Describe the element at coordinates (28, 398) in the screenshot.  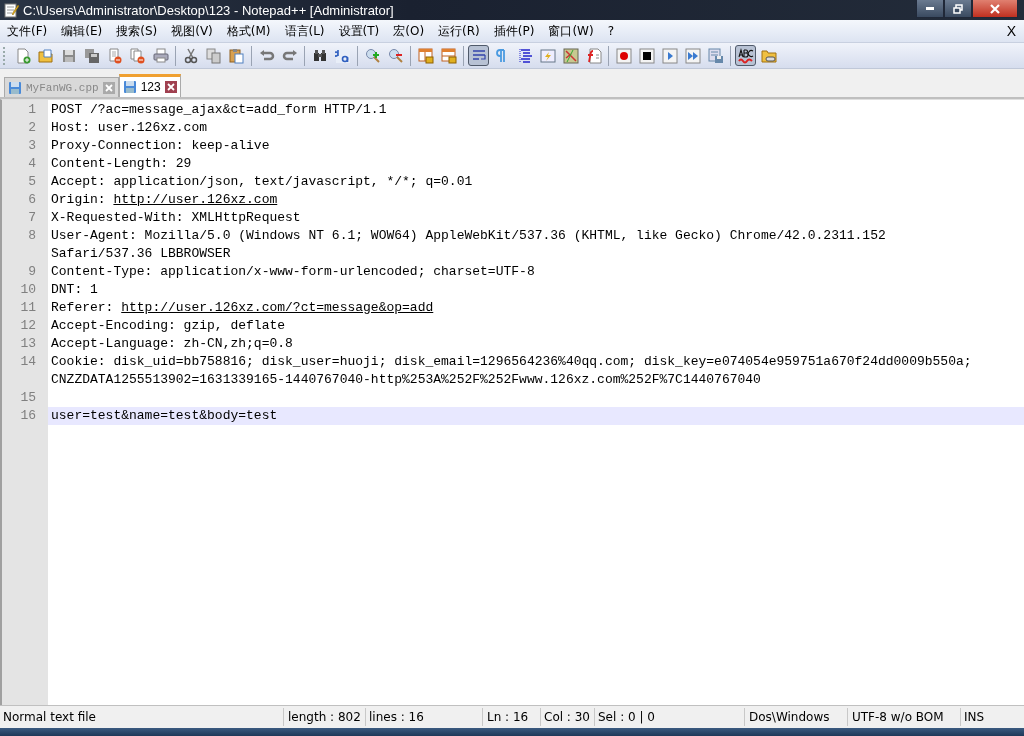
I see `line-number: 15` at that location.